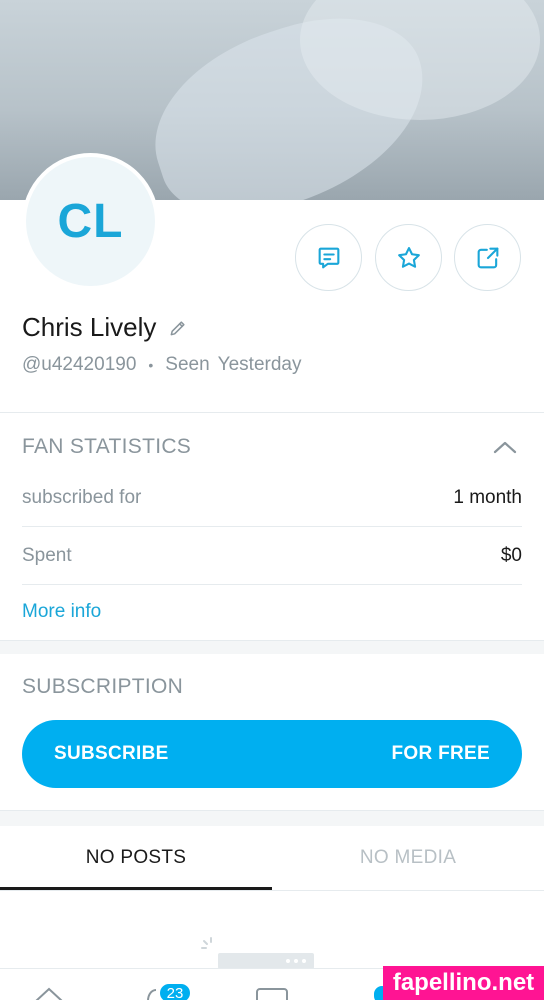 The image size is (544, 1000). What do you see at coordinates (463, 983) in the screenshot?
I see `watermark: fapellino.net` at bounding box center [463, 983].